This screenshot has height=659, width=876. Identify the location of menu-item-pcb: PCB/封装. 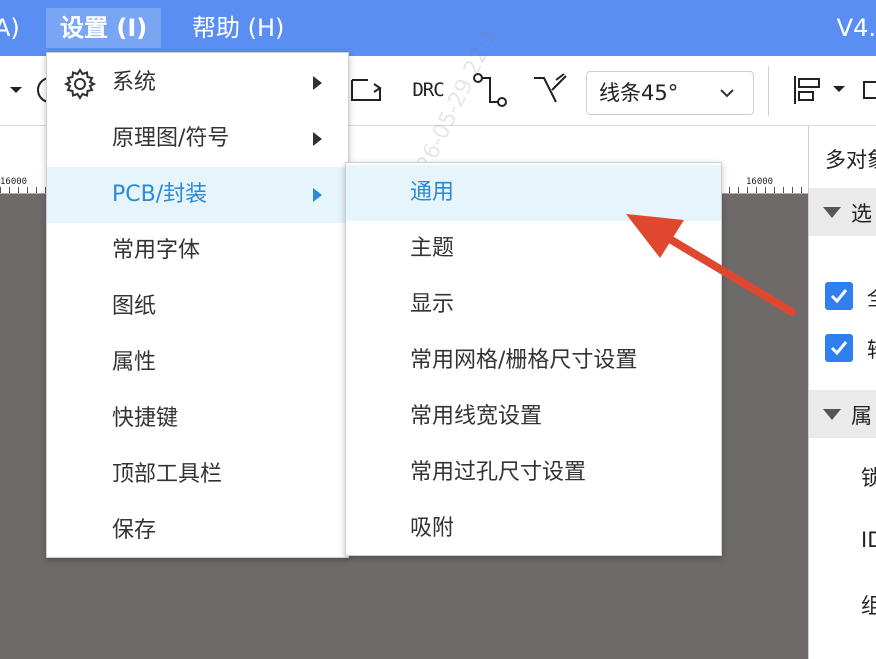
(197, 195).